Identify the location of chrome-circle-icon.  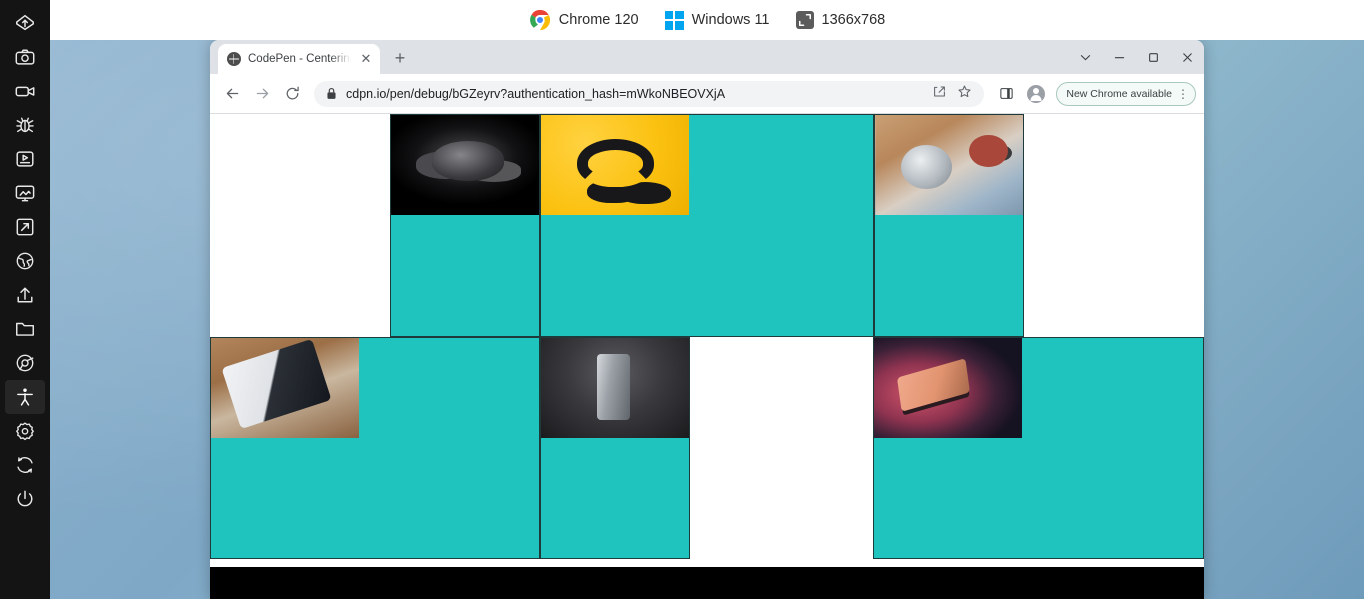
(25, 363).